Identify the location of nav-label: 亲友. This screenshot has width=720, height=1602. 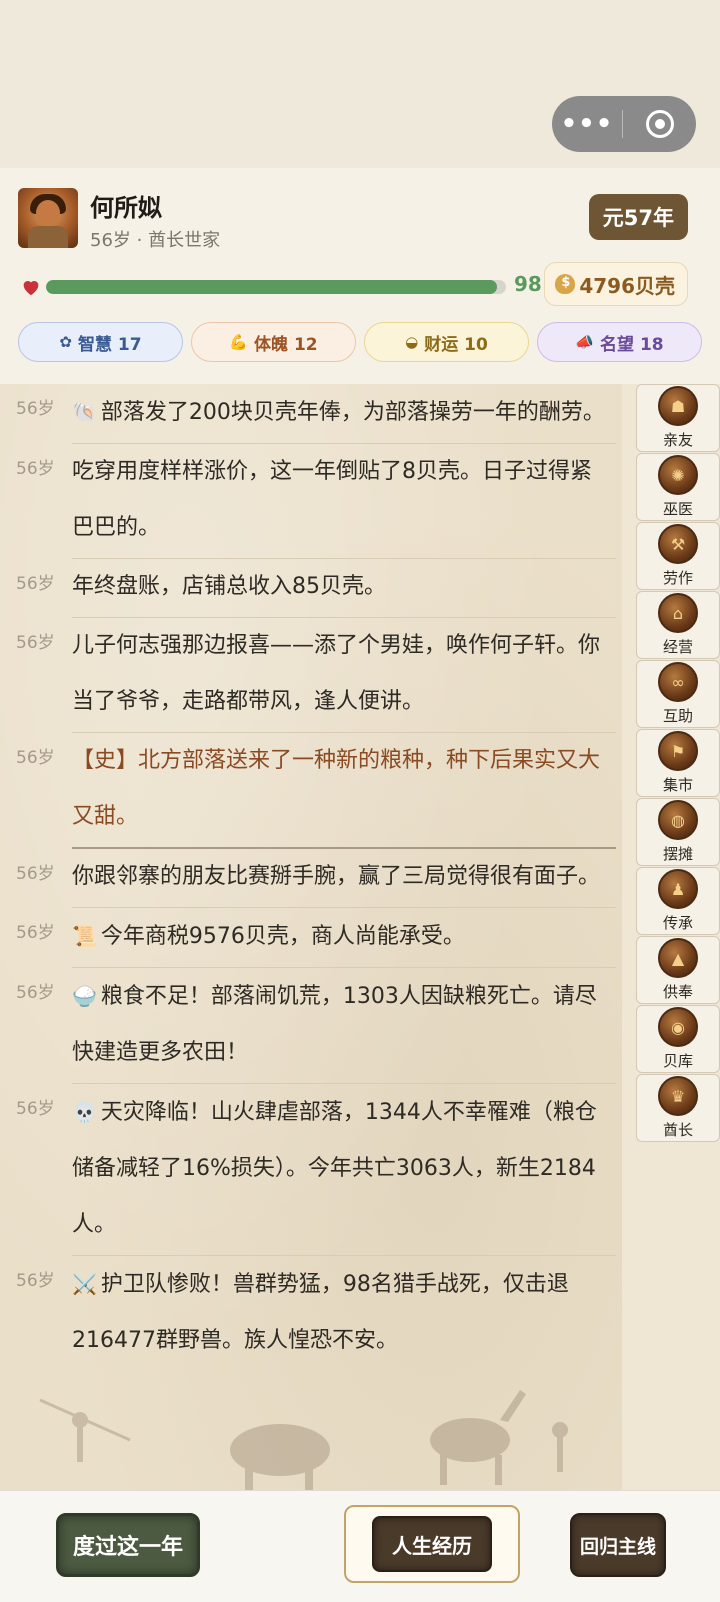
(677, 440).